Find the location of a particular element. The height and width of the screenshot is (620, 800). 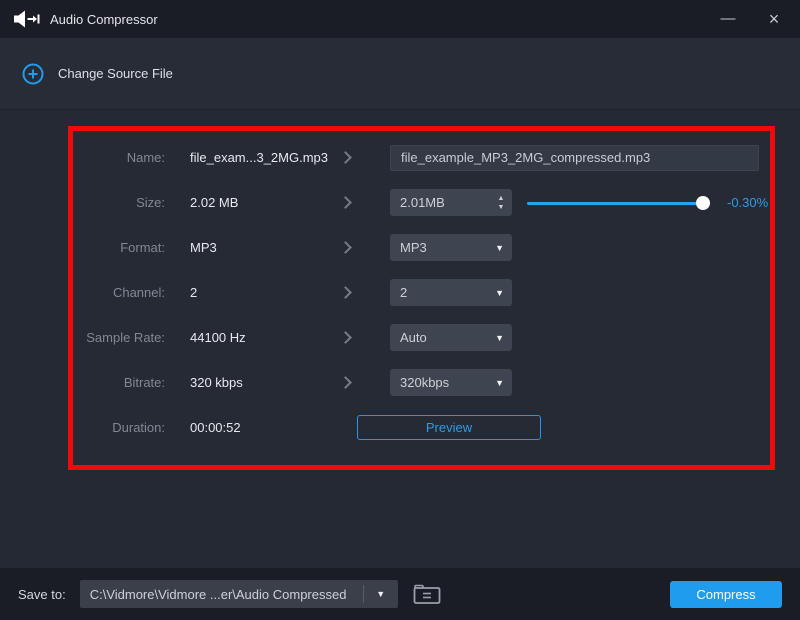

sample-rate-value: 44100 Hz is located at coordinates (218, 337).